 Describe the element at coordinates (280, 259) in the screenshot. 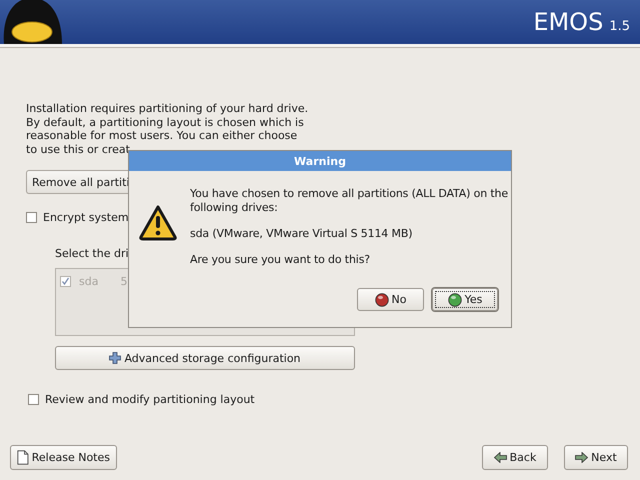

I see `confirm-question: Are you sure you want to do this?` at that location.